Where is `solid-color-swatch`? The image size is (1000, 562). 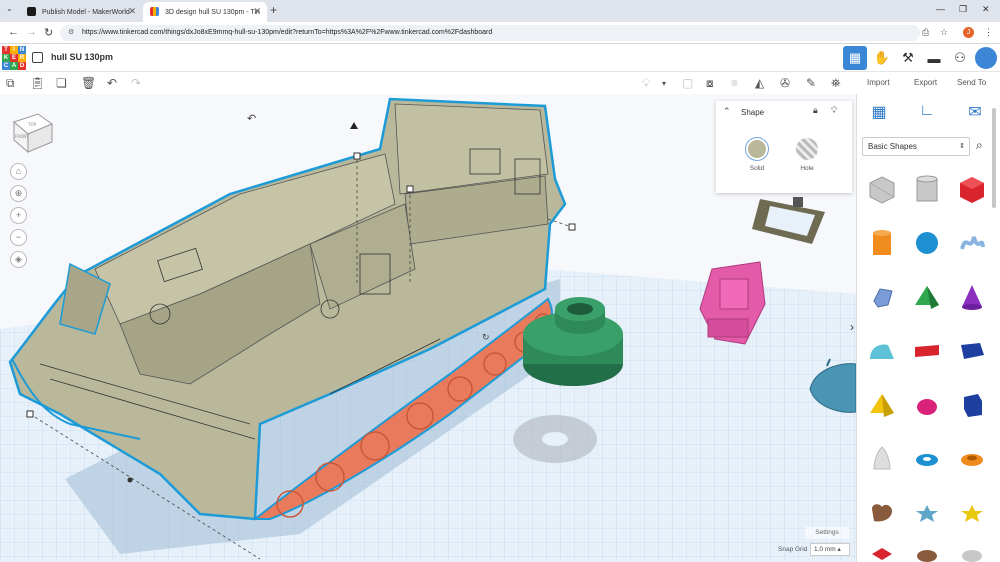 solid-color-swatch is located at coordinates (757, 149).